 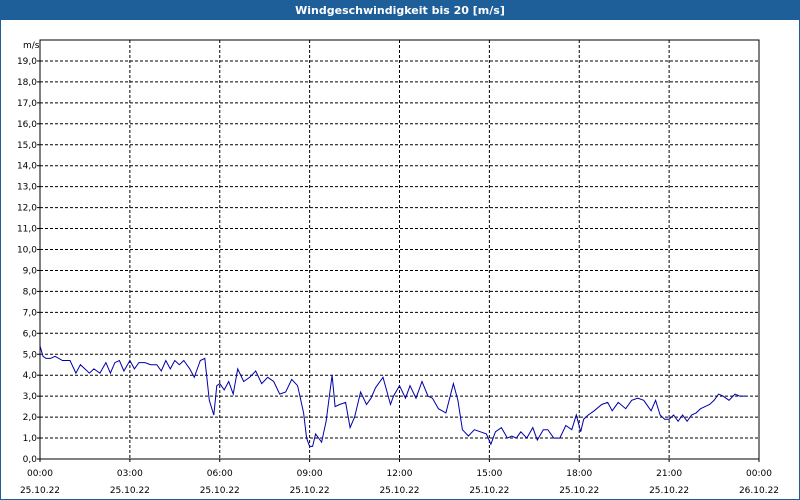 I want to click on y-tick-label: 4,0, so click(x=30, y=376).